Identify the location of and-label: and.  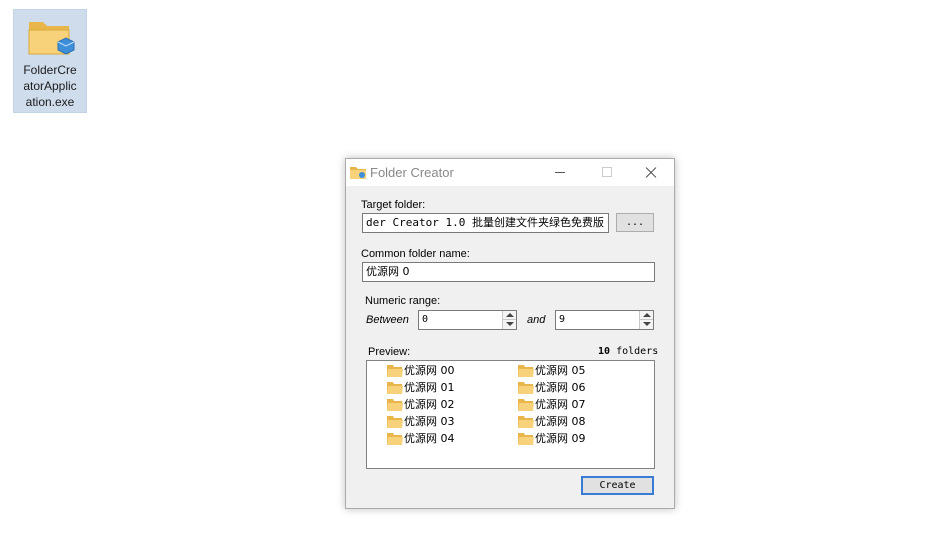
(536, 320).